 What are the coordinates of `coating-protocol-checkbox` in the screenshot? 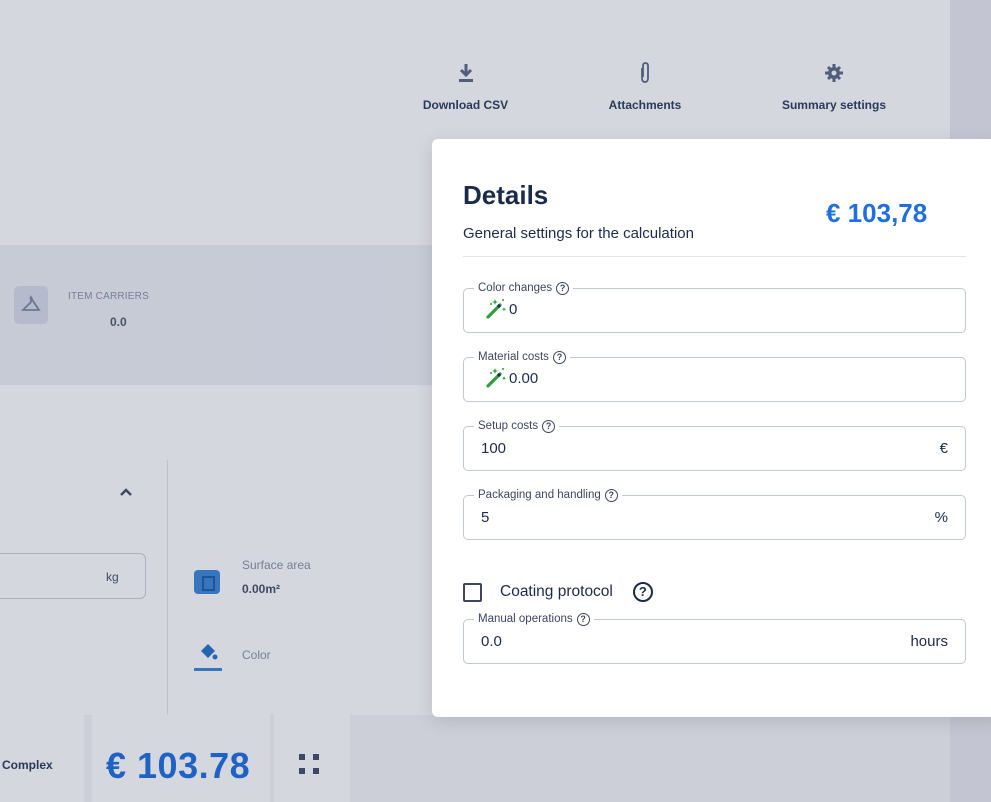 It's located at (472, 592).